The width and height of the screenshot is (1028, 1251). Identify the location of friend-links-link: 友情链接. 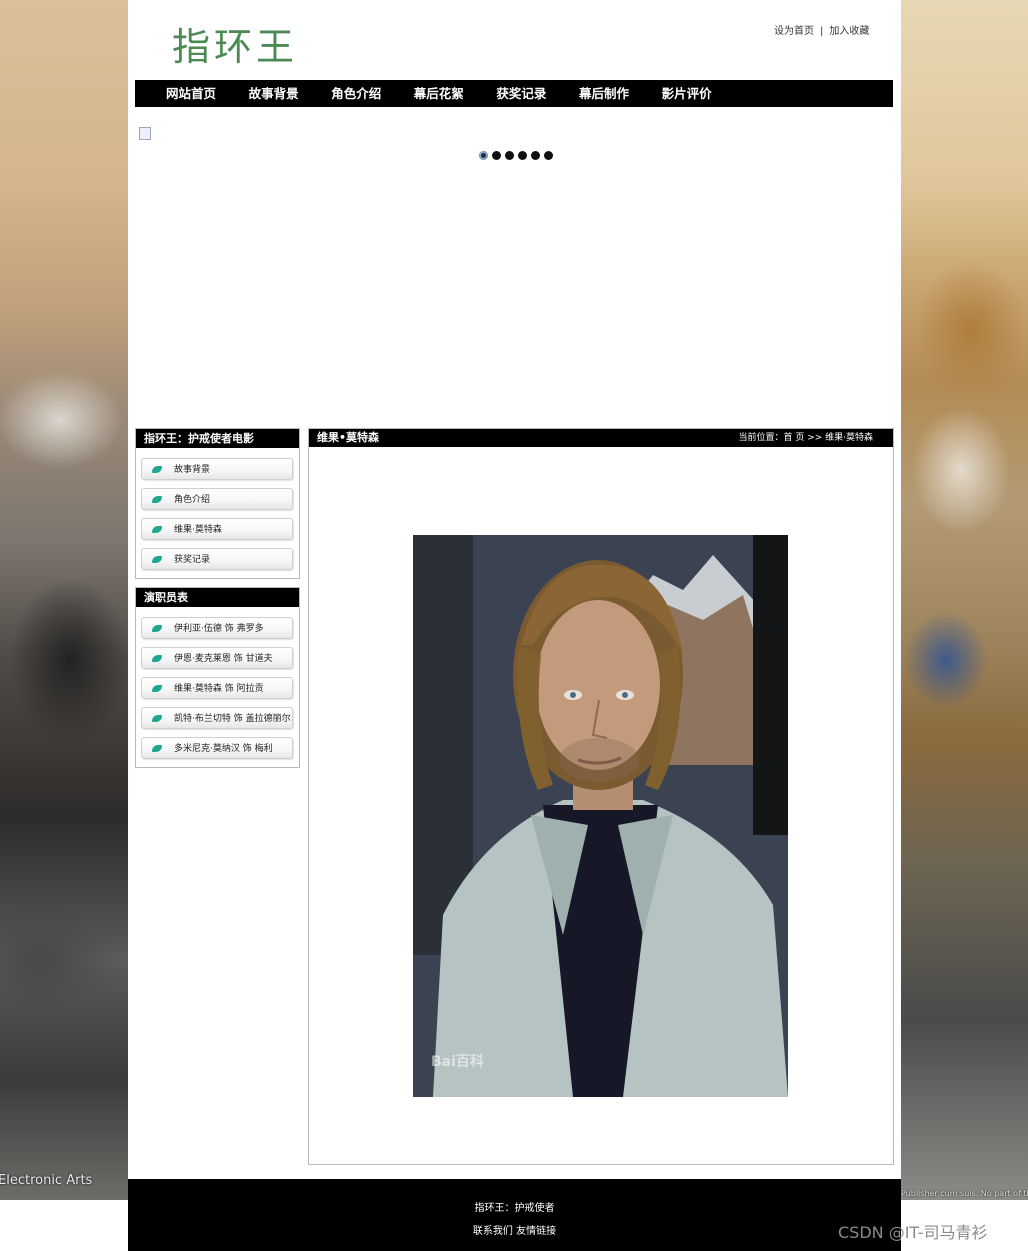
(536, 1231).